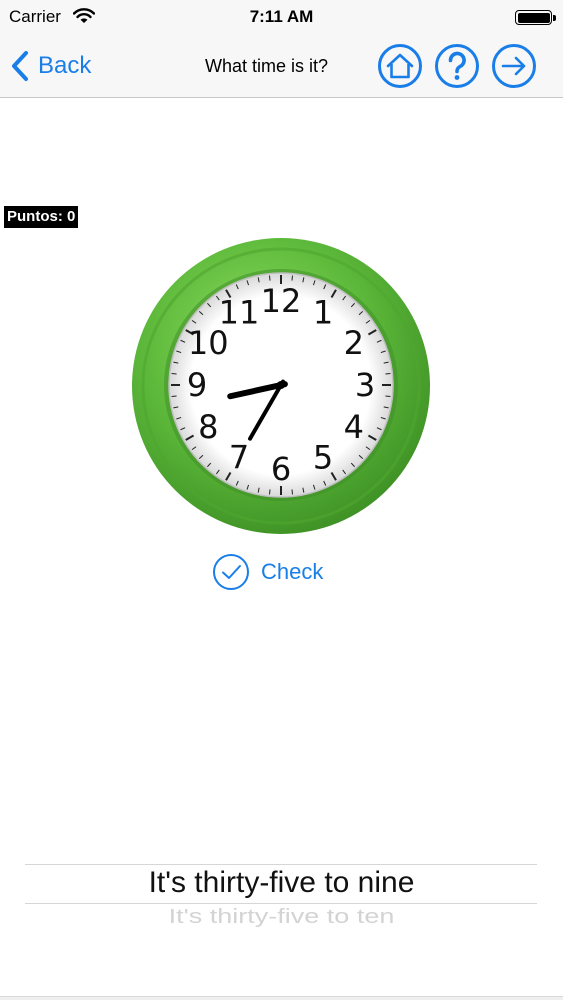 The image size is (563, 1000). I want to click on chevron-left-icon, so click(20, 66).